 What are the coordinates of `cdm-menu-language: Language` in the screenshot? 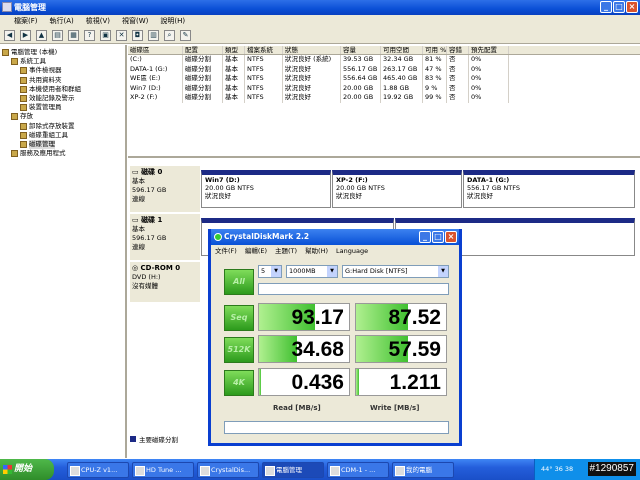 It's located at (352, 251).